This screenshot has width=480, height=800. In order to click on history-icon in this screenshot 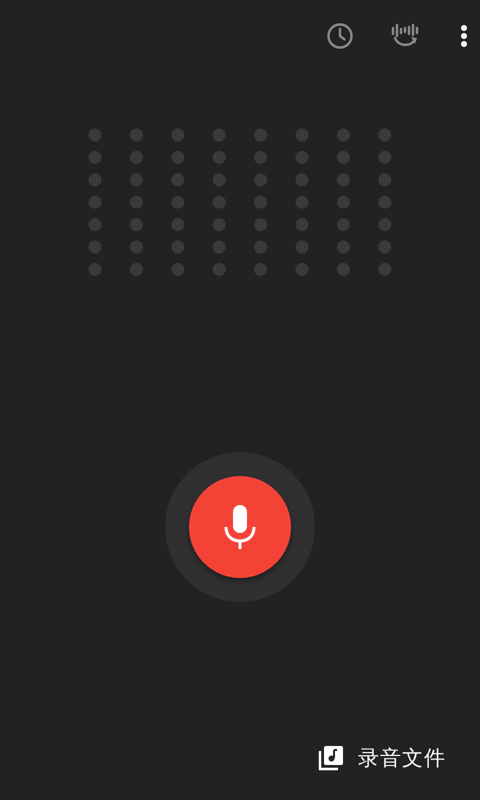, I will do `click(340, 36)`.